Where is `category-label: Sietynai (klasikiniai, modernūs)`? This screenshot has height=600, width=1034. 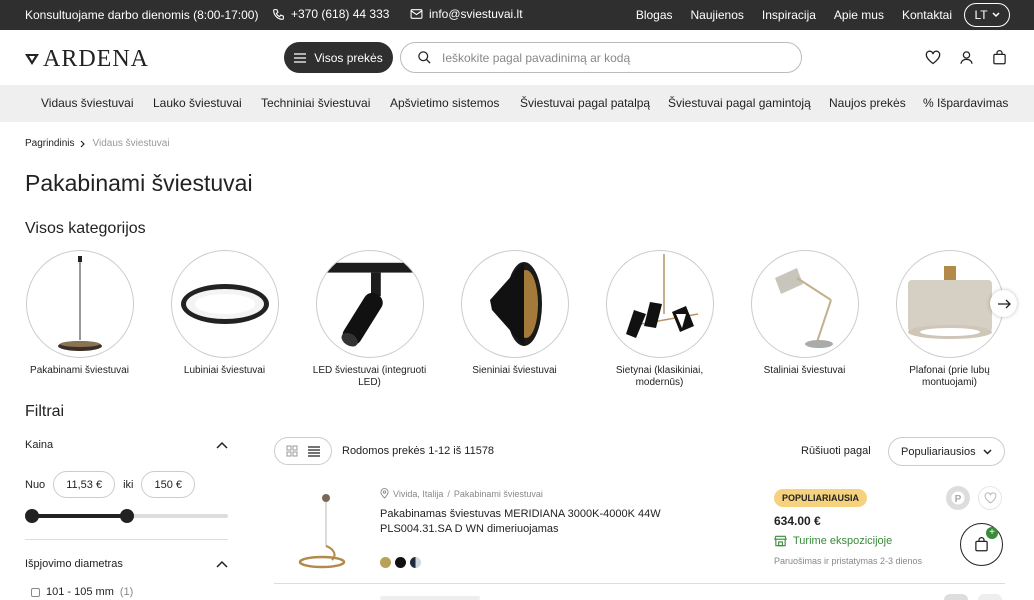 category-label: Sietynai (klasikiniai, modernūs) is located at coordinates (659, 376).